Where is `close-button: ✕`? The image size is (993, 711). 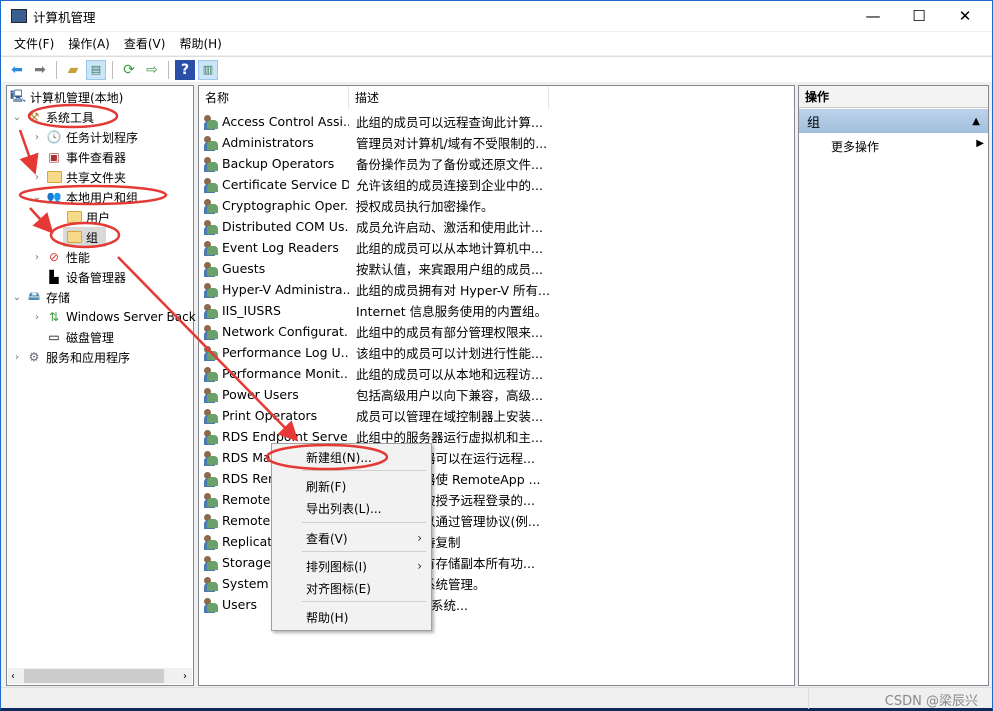
close-button: ✕ is located at coordinates (965, 16).